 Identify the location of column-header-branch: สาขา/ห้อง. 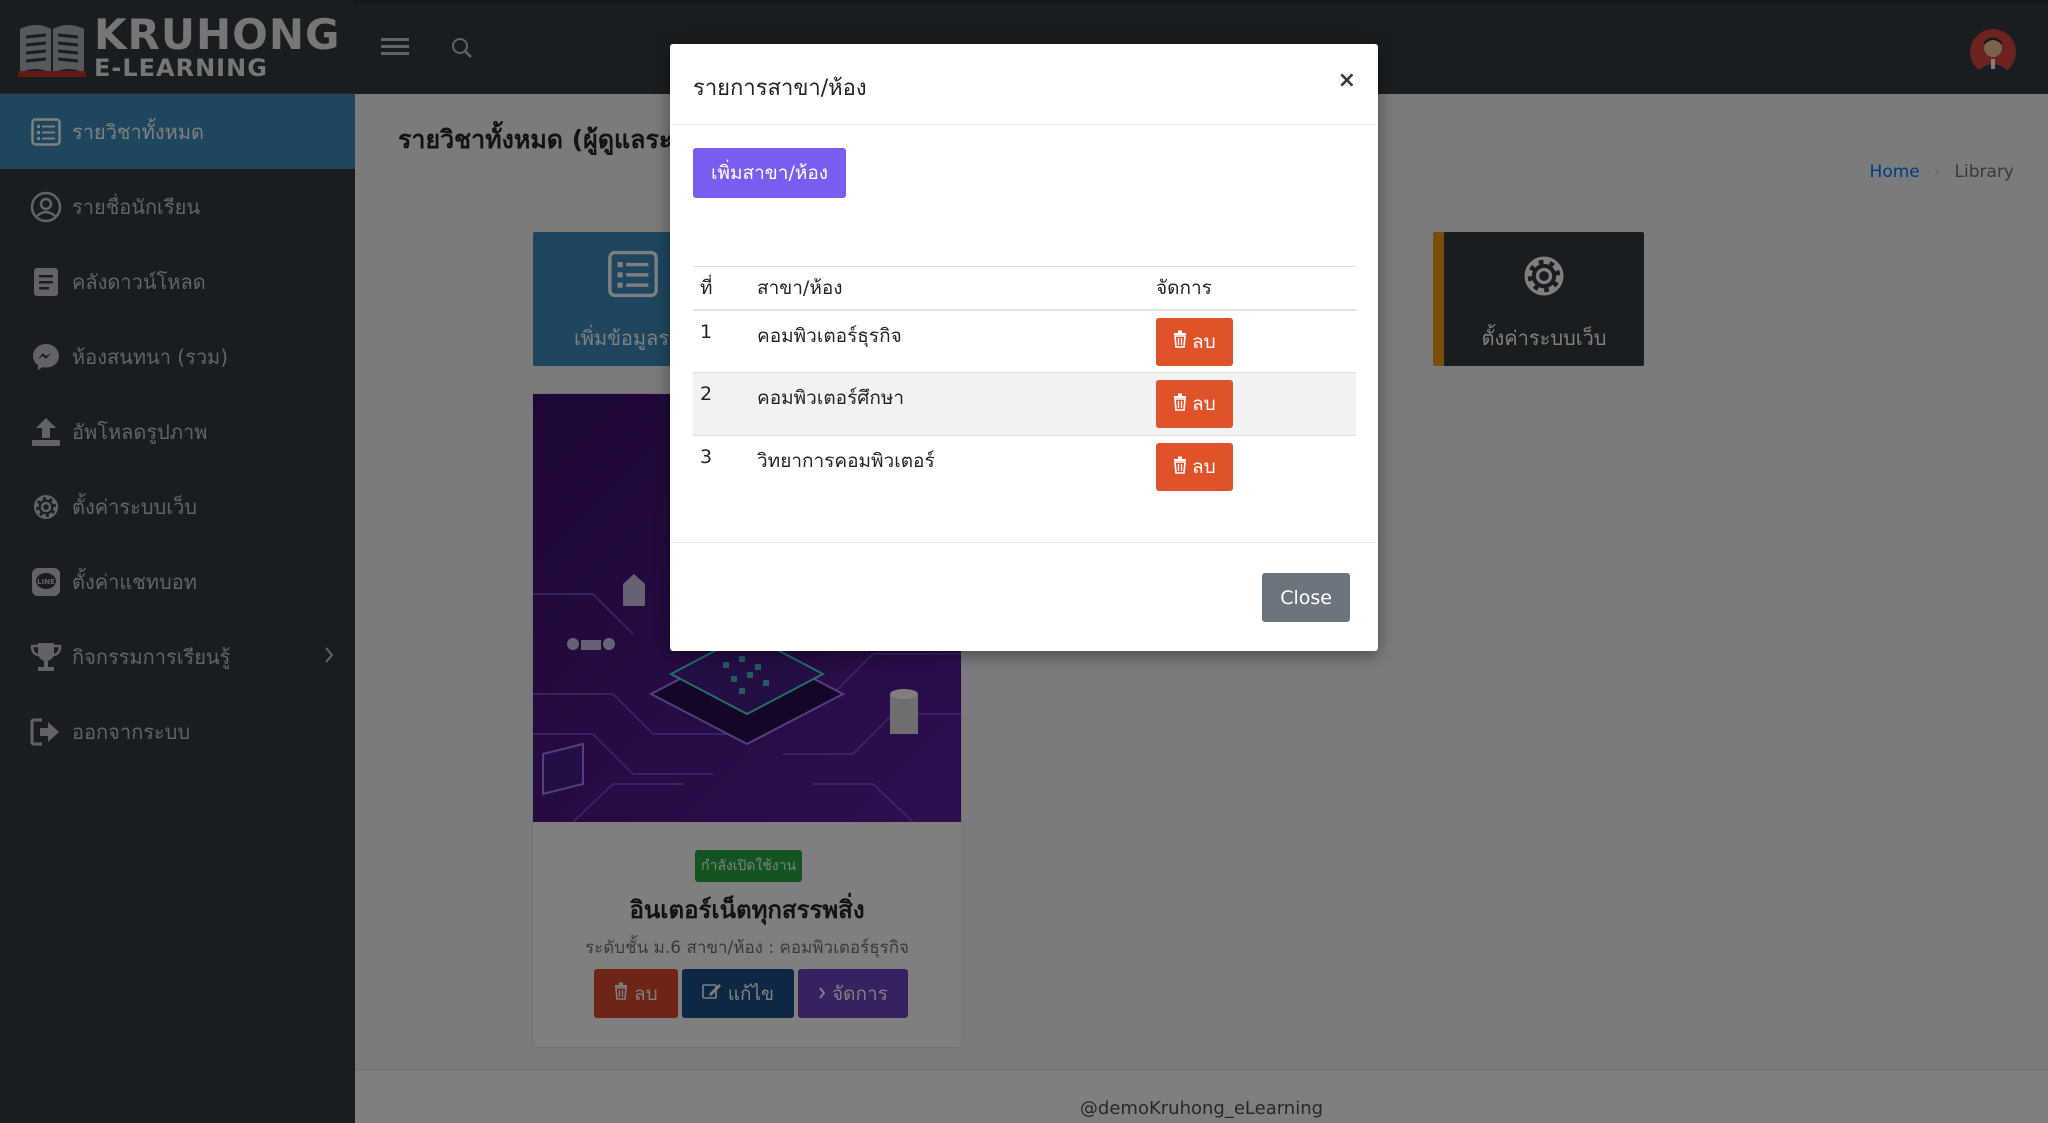
(949, 288).